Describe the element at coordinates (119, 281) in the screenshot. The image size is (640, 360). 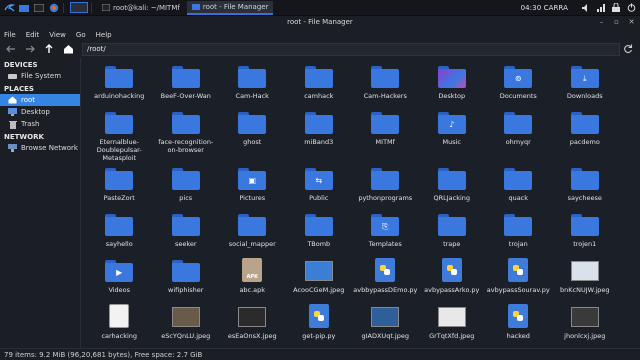
I see `file-item: ▶ Videos` at that location.